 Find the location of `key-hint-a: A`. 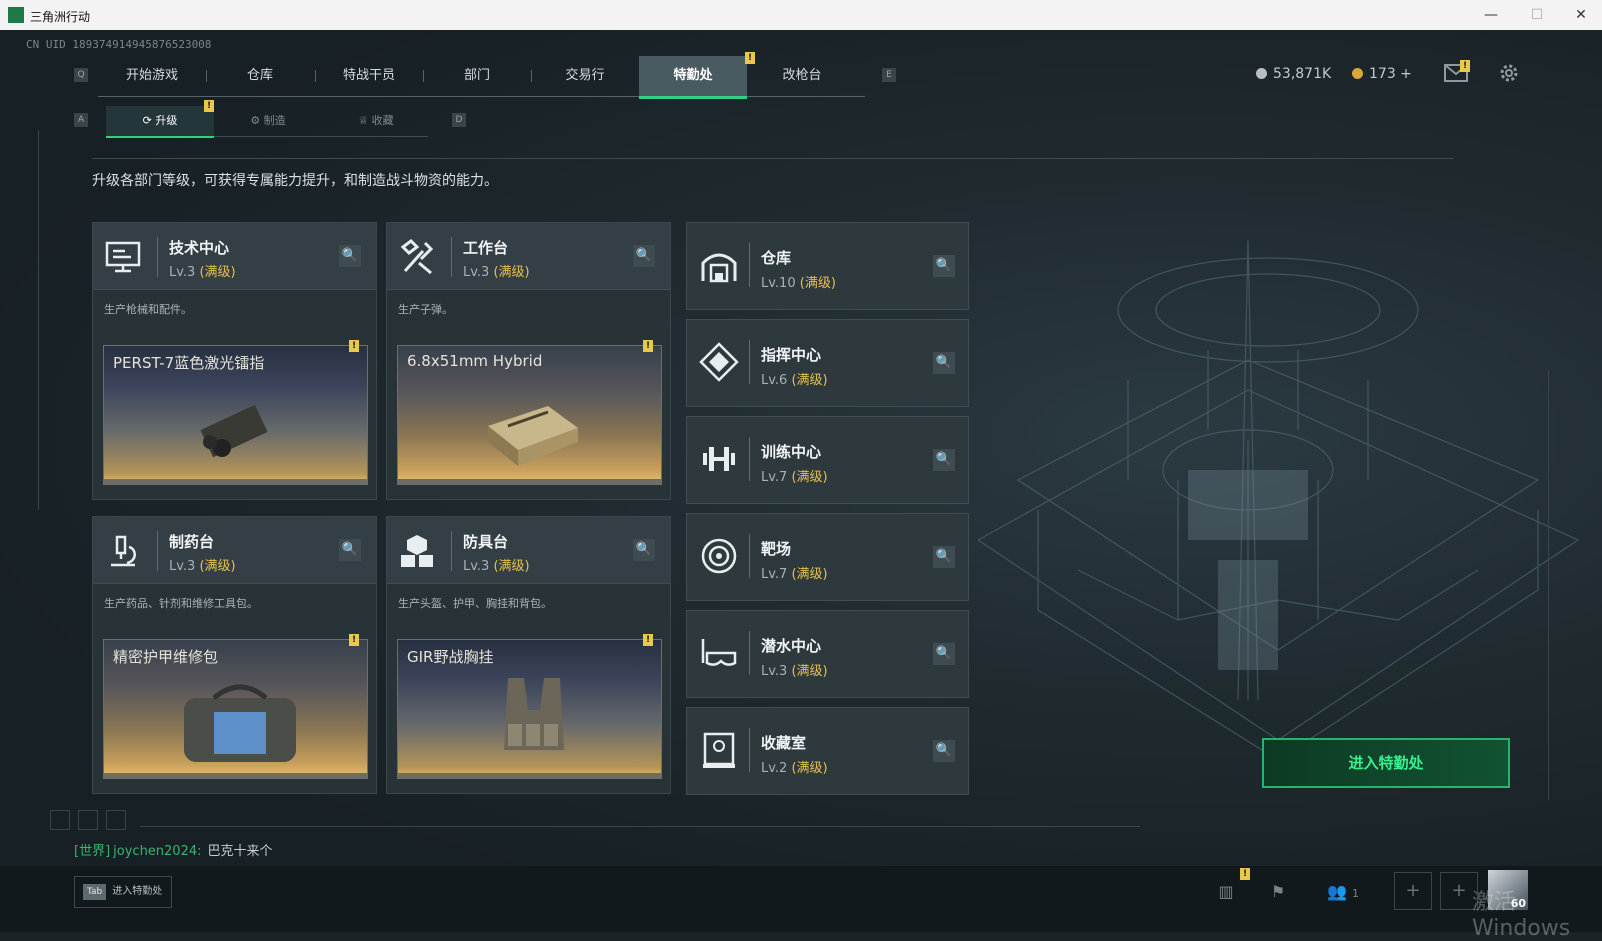

key-hint-a: A is located at coordinates (81, 120).